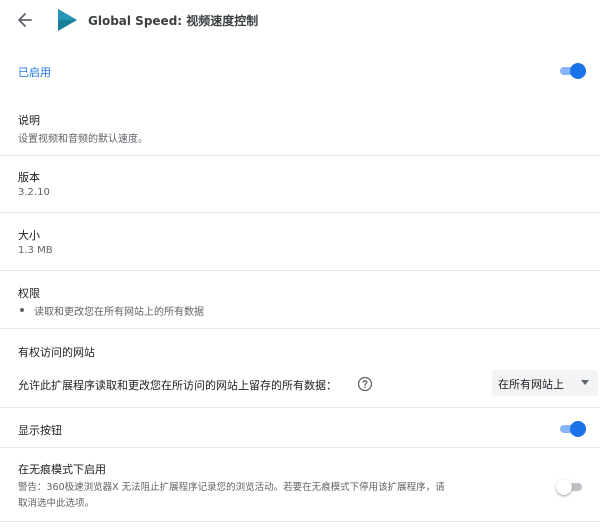  Describe the element at coordinates (365, 384) in the screenshot. I see `help-circle-icon` at that location.